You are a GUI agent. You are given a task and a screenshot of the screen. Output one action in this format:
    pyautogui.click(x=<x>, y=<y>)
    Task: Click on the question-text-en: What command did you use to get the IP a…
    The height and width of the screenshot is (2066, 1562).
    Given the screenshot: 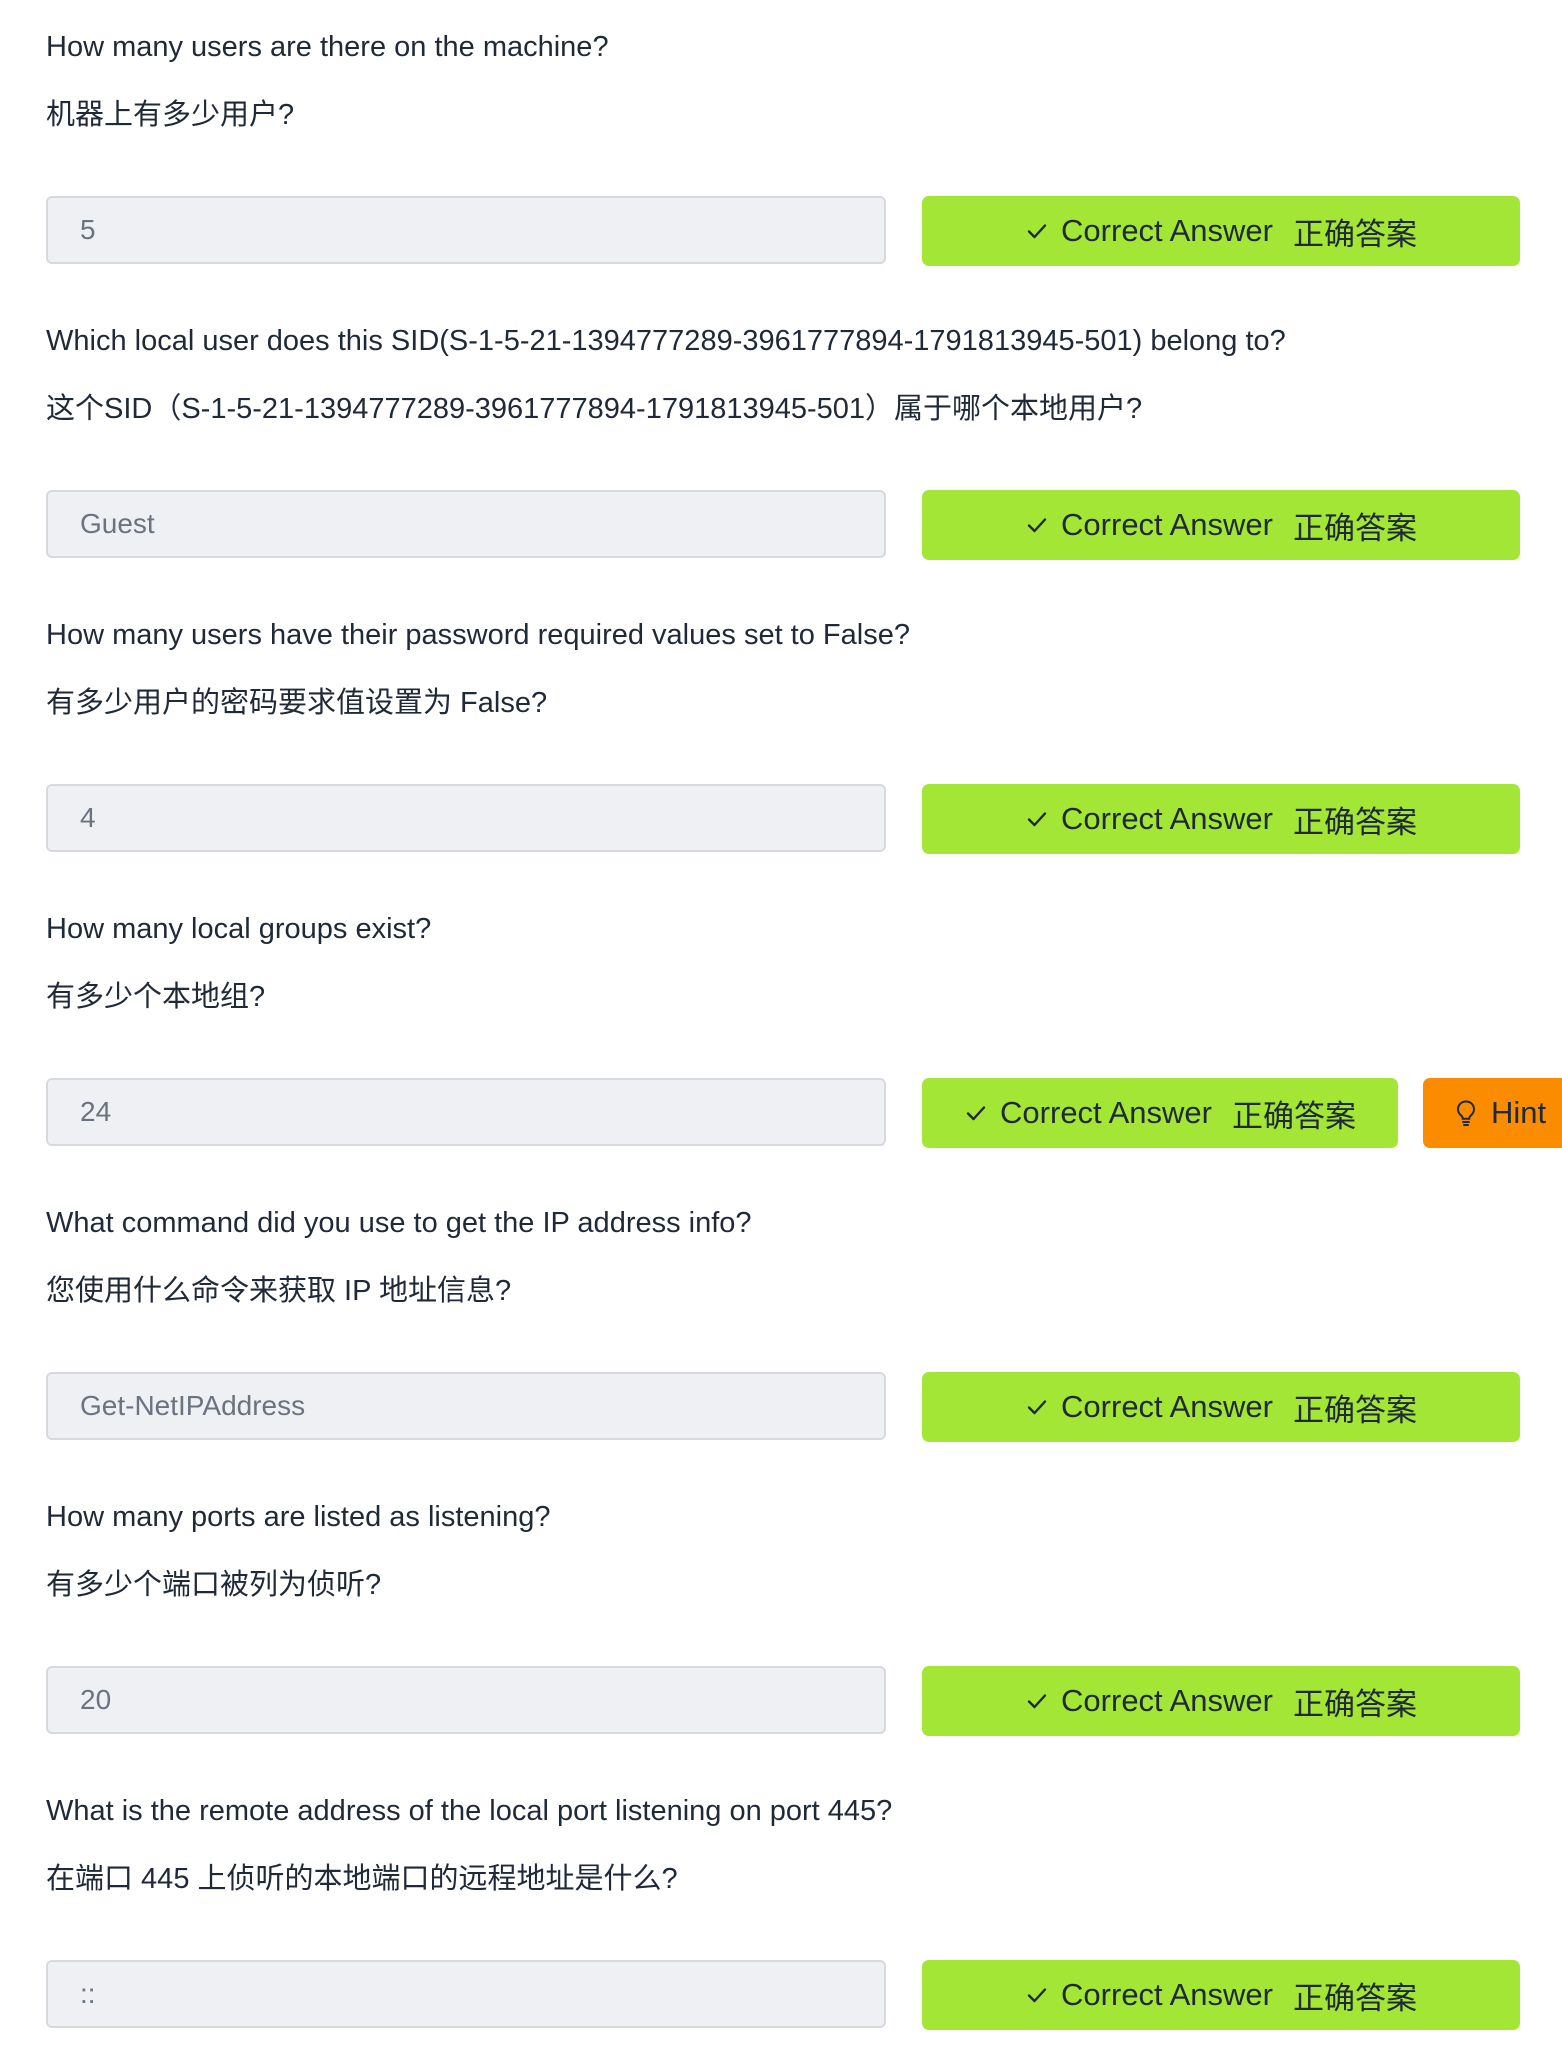 What is the action you would take?
    pyautogui.click(x=399, y=1223)
    